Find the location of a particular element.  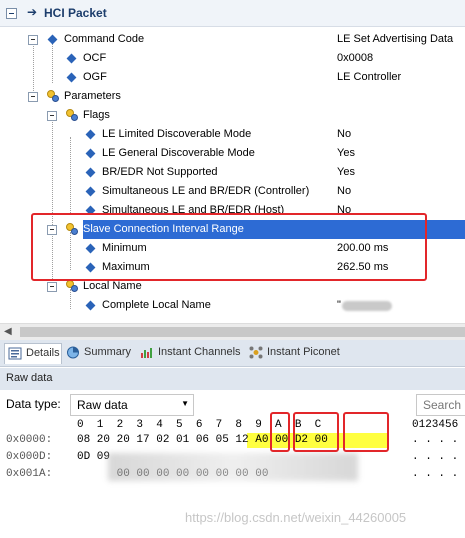

local-name-gear-icon is located at coordinates (72, 286).